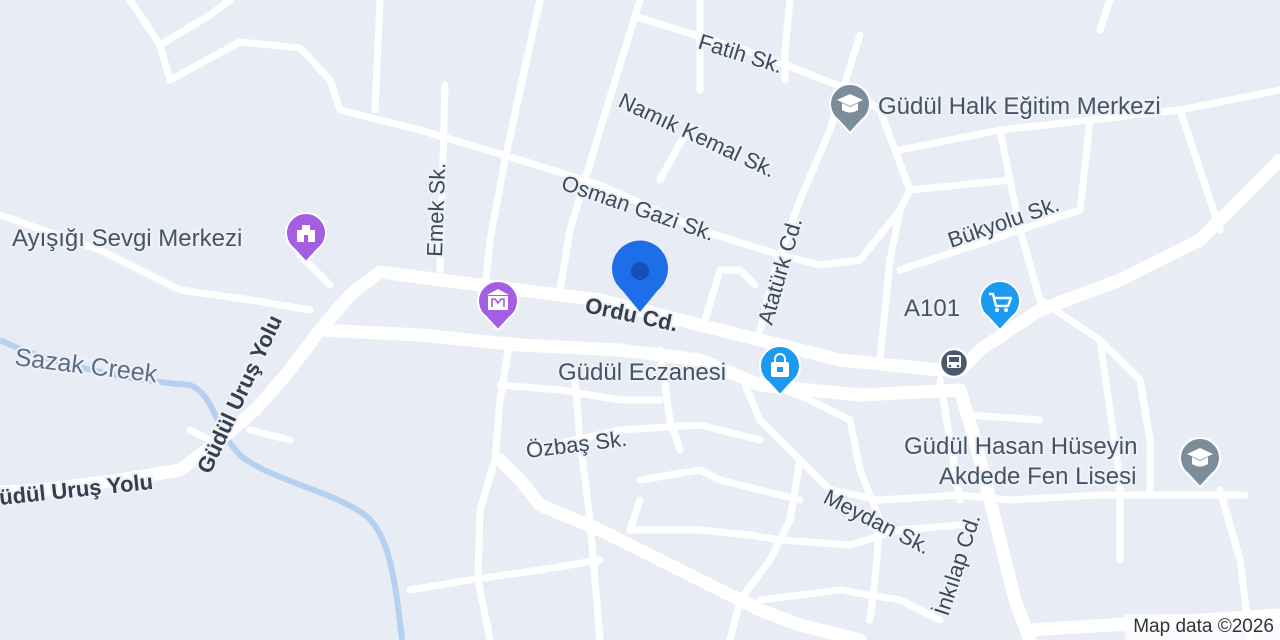  I want to click on poi-label-eczane: Güdül Eczanesi, so click(642, 372).